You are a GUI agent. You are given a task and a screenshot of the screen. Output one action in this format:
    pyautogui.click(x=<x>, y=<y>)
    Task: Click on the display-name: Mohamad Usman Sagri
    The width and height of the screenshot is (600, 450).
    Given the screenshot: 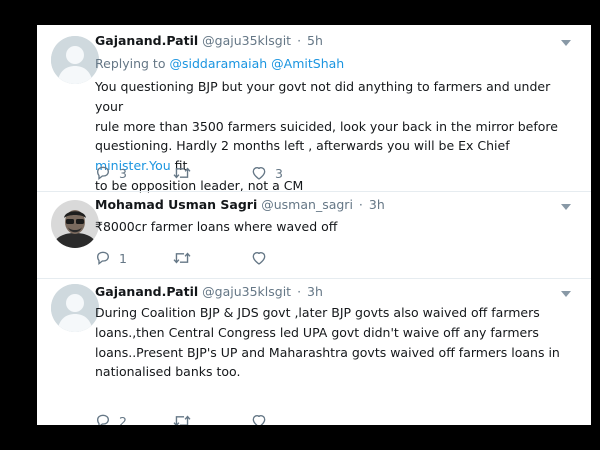 What is the action you would take?
    pyautogui.click(x=176, y=204)
    